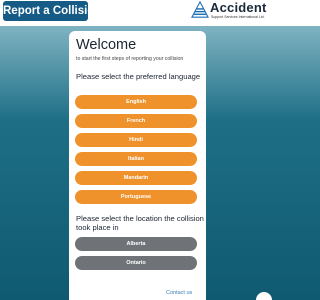  What do you see at coordinates (136, 263) in the screenshot?
I see `location-option-ontario: Ontario` at bounding box center [136, 263].